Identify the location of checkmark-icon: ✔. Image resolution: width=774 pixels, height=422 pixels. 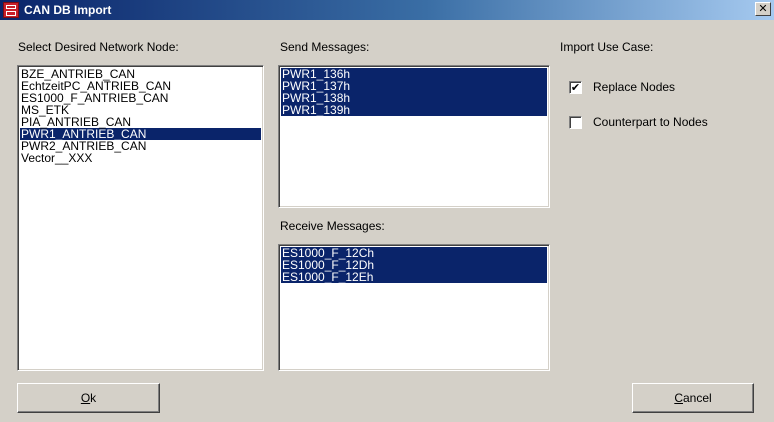
(575, 87).